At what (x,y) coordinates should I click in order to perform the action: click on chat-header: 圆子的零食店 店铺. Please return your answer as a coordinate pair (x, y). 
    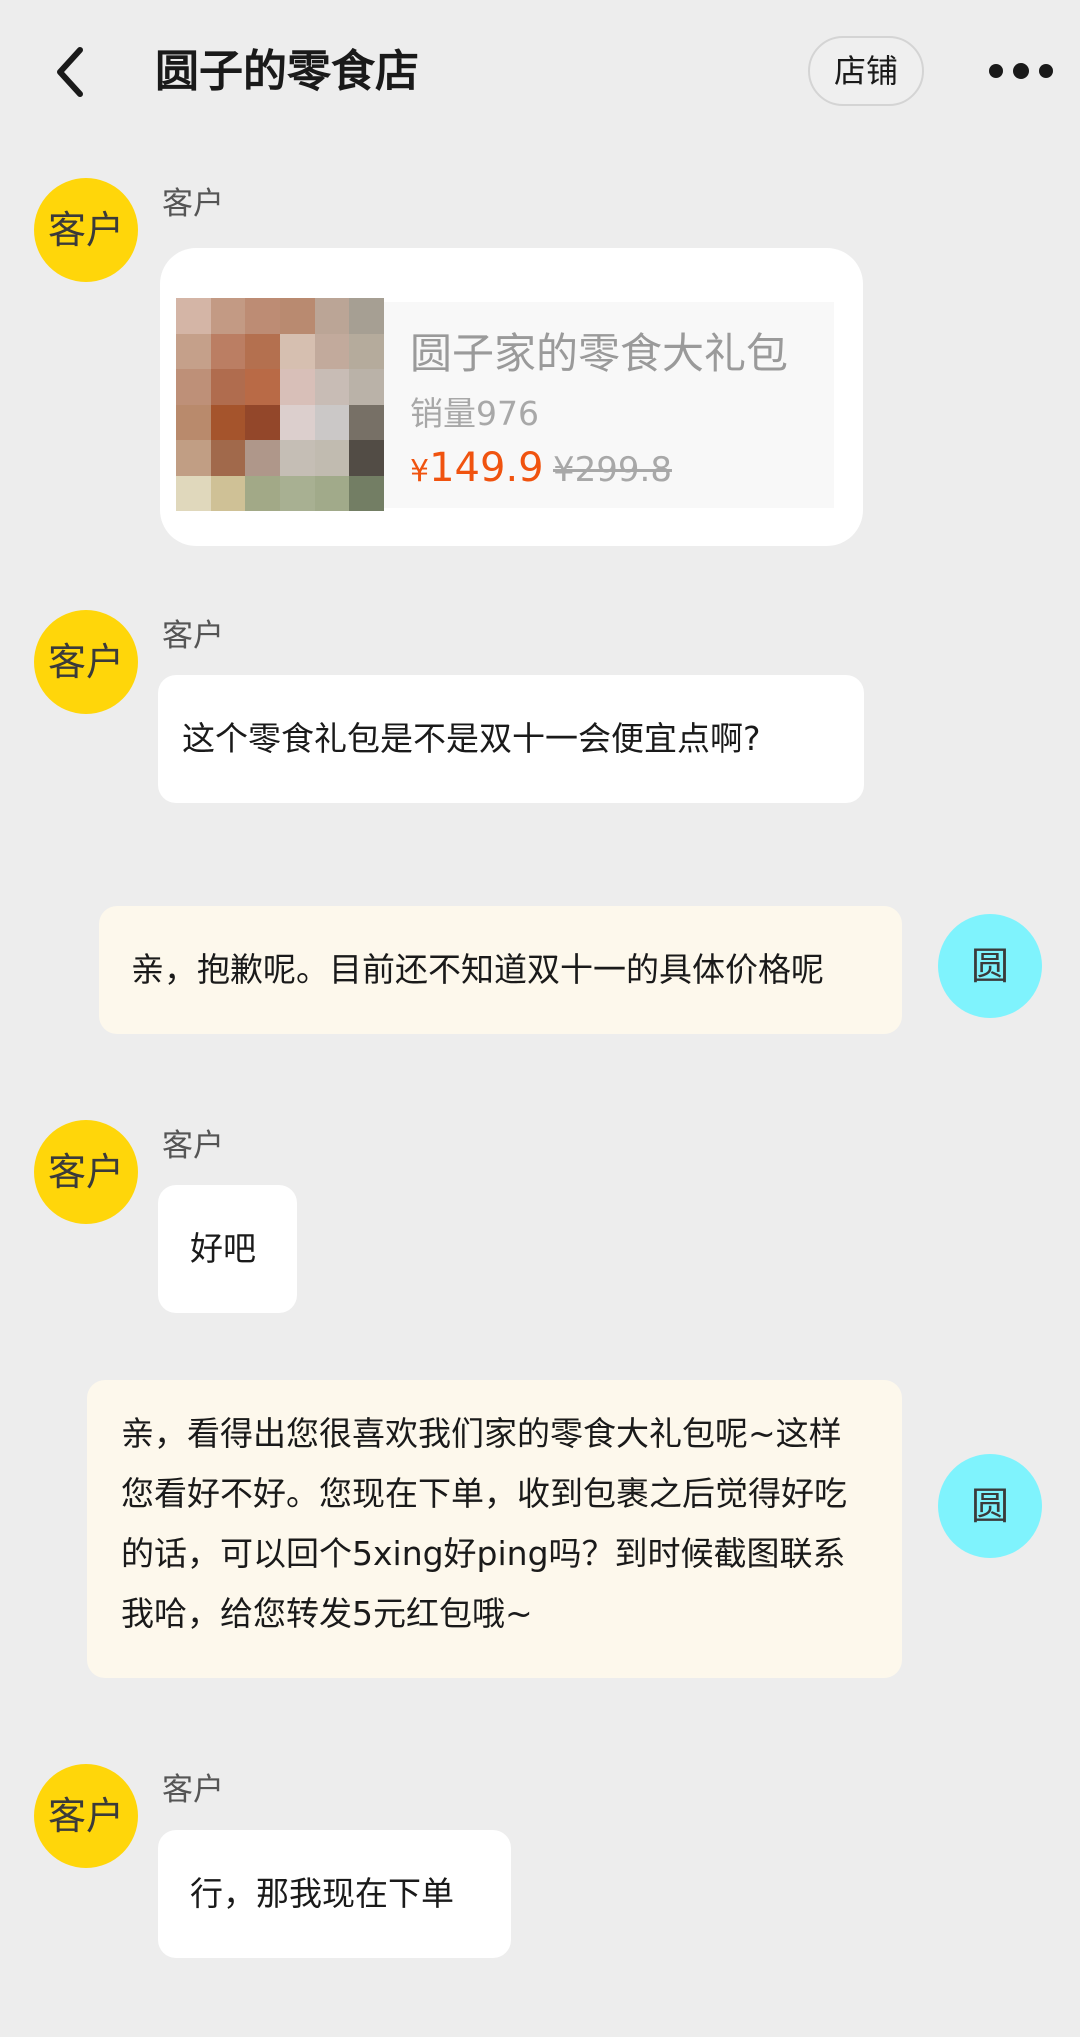
    Looking at the image, I should click on (540, 70).